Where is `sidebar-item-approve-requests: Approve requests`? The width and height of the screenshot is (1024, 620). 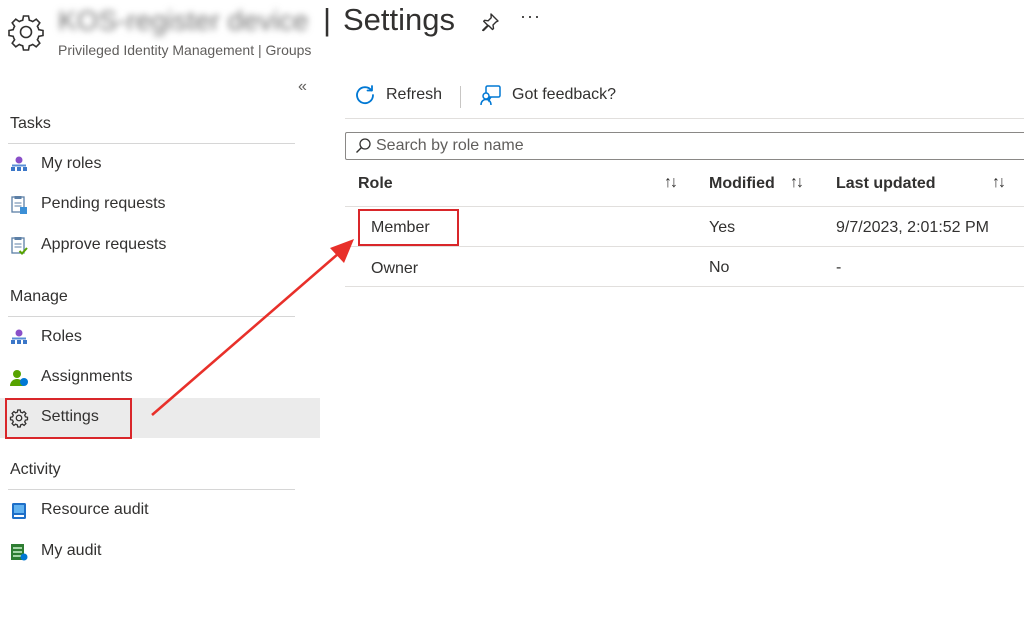 sidebar-item-approve-requests: Approve requests is located at coordinates (160, 246).